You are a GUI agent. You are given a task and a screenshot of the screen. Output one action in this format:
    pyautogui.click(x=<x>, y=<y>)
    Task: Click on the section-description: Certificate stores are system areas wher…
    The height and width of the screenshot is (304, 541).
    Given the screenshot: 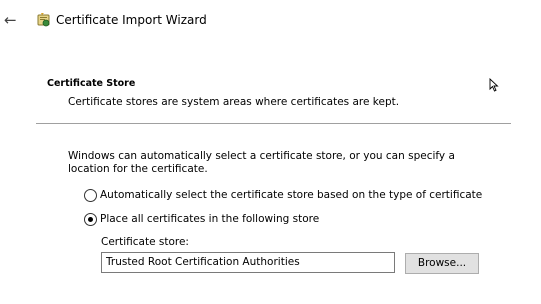 What is the action you would take?
    pyautogui.click(x=234, y=102)
    